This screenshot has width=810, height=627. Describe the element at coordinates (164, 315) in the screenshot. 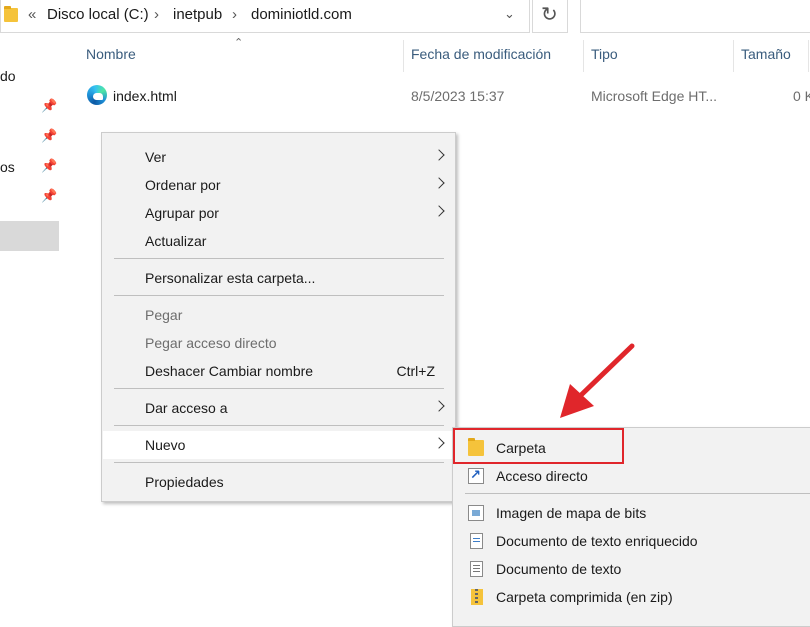

I see `menu-item-label: Pegar` at that location.